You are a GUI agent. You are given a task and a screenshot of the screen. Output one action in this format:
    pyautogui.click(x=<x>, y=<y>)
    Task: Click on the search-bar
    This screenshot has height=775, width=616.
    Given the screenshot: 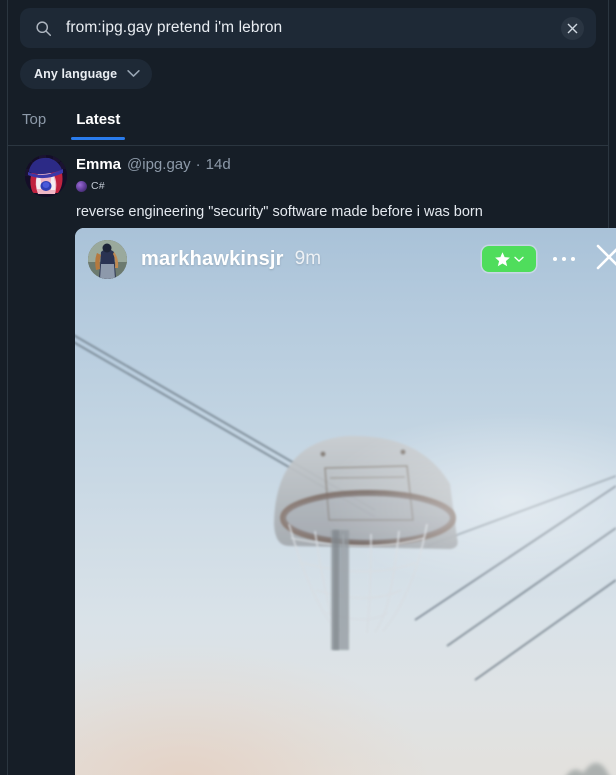 What is the action you would take?
    pyautogui.click(x=308, y=28)
    